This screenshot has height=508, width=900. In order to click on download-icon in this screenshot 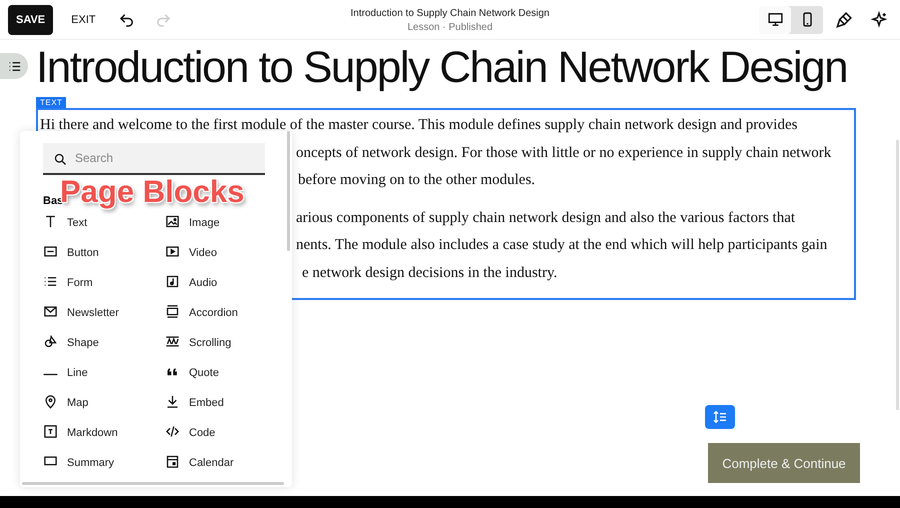, I will do `click(172, 401)`.